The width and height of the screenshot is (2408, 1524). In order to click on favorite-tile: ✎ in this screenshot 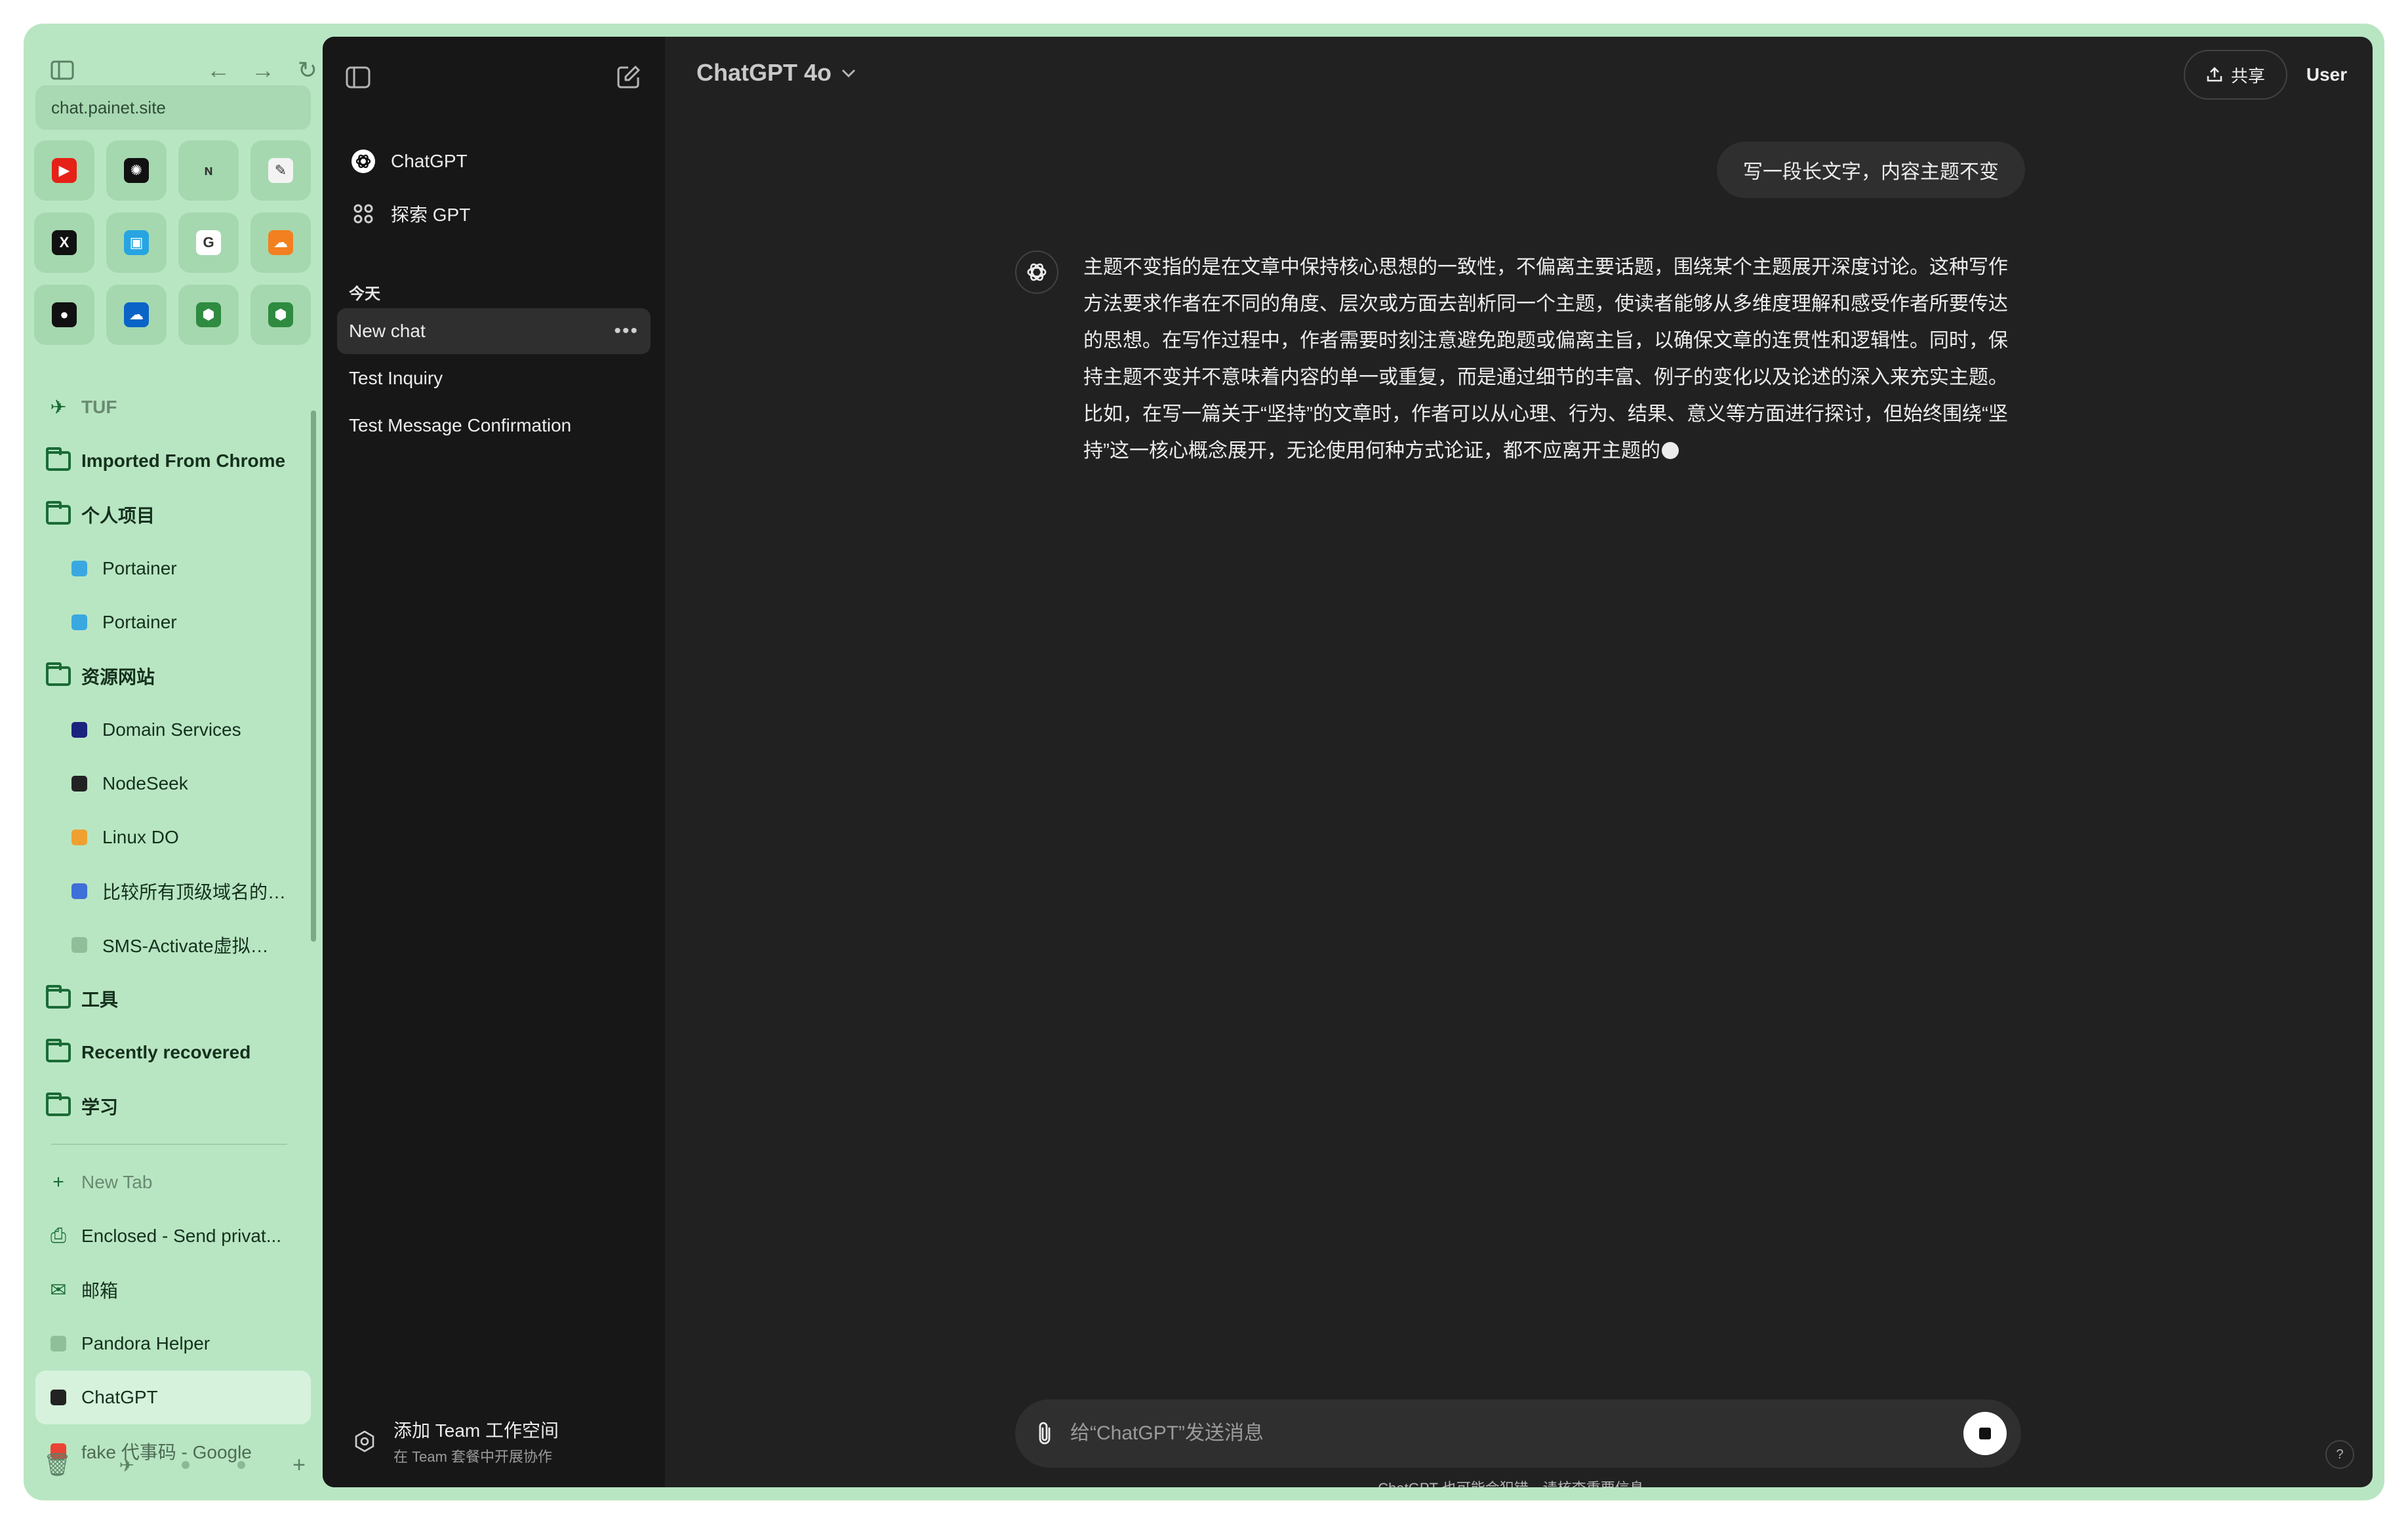, I will do `click(281, 170)`.